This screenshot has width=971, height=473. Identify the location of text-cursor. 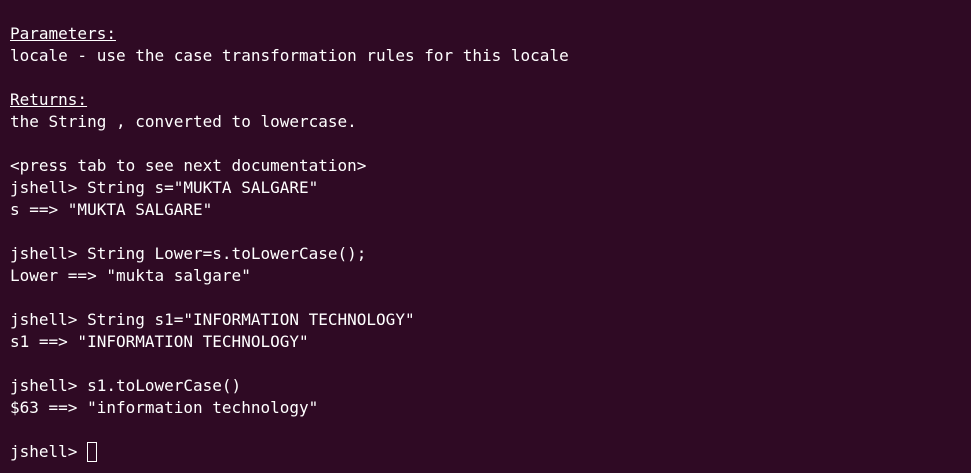
(92, 452).